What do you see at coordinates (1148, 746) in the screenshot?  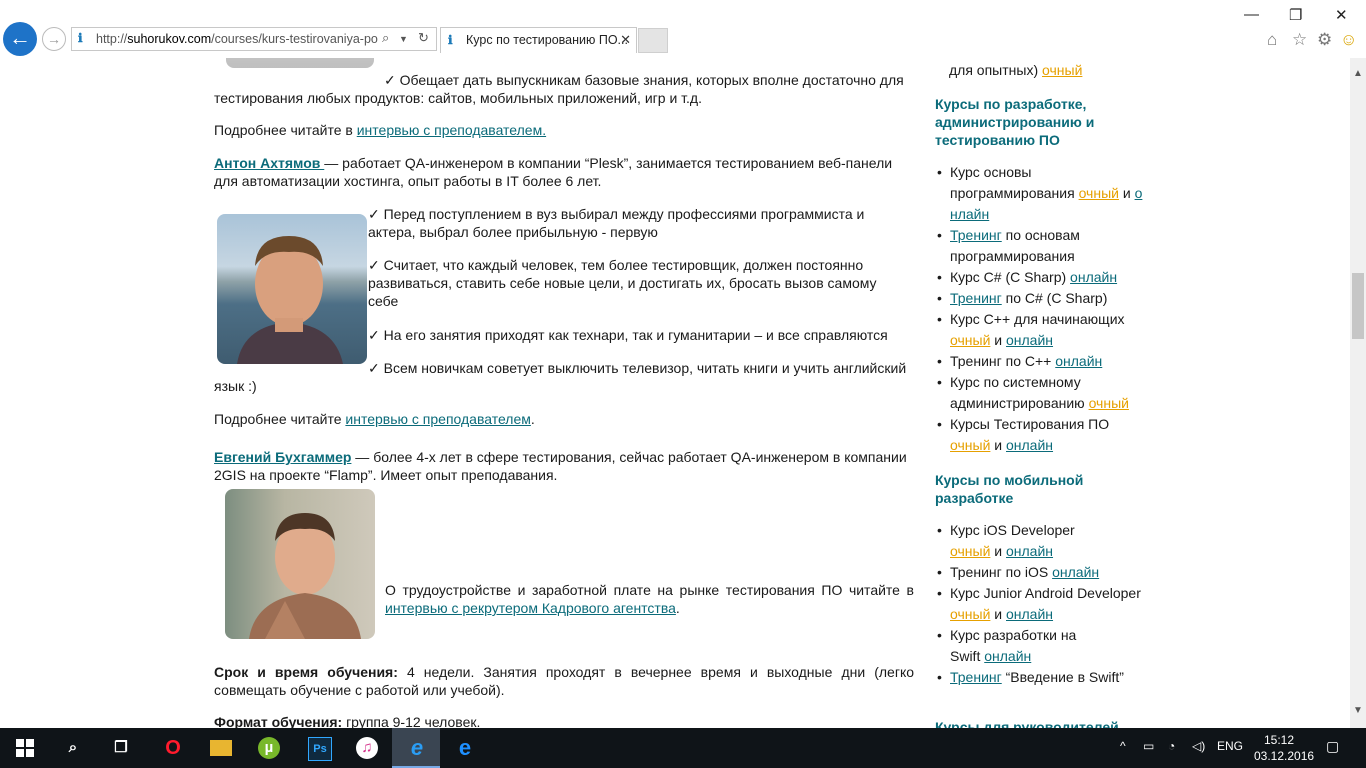 I see `battery-icon: ▭` at bounding box center [1148, 746].